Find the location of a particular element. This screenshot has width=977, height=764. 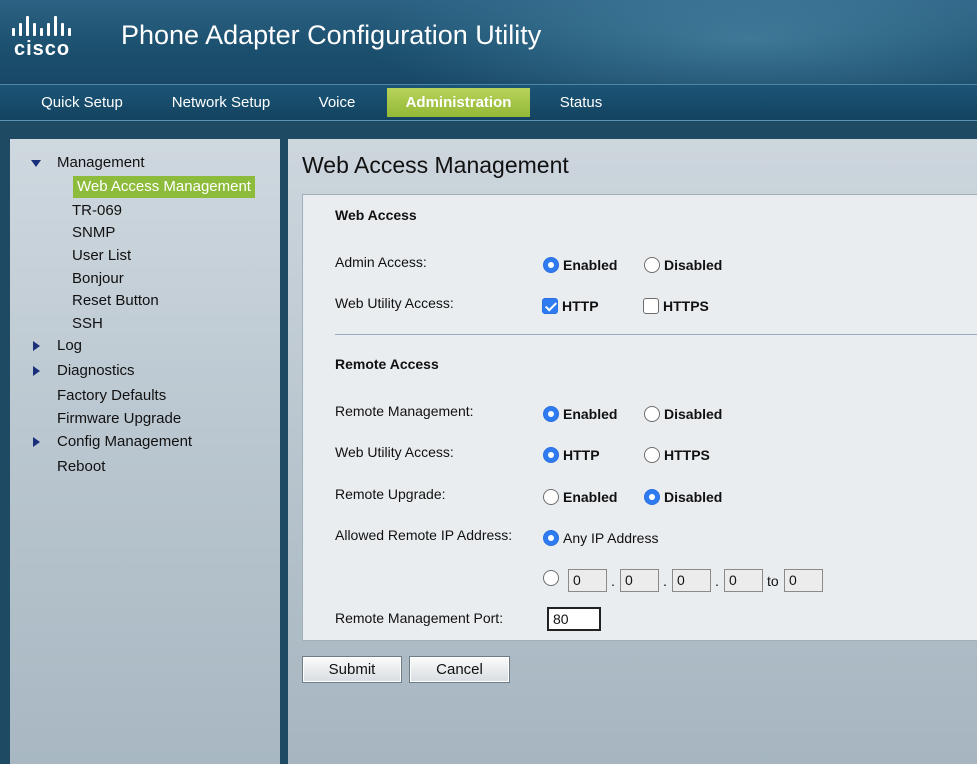

cisco-logo: cisco is located at coordinates (48, 38).